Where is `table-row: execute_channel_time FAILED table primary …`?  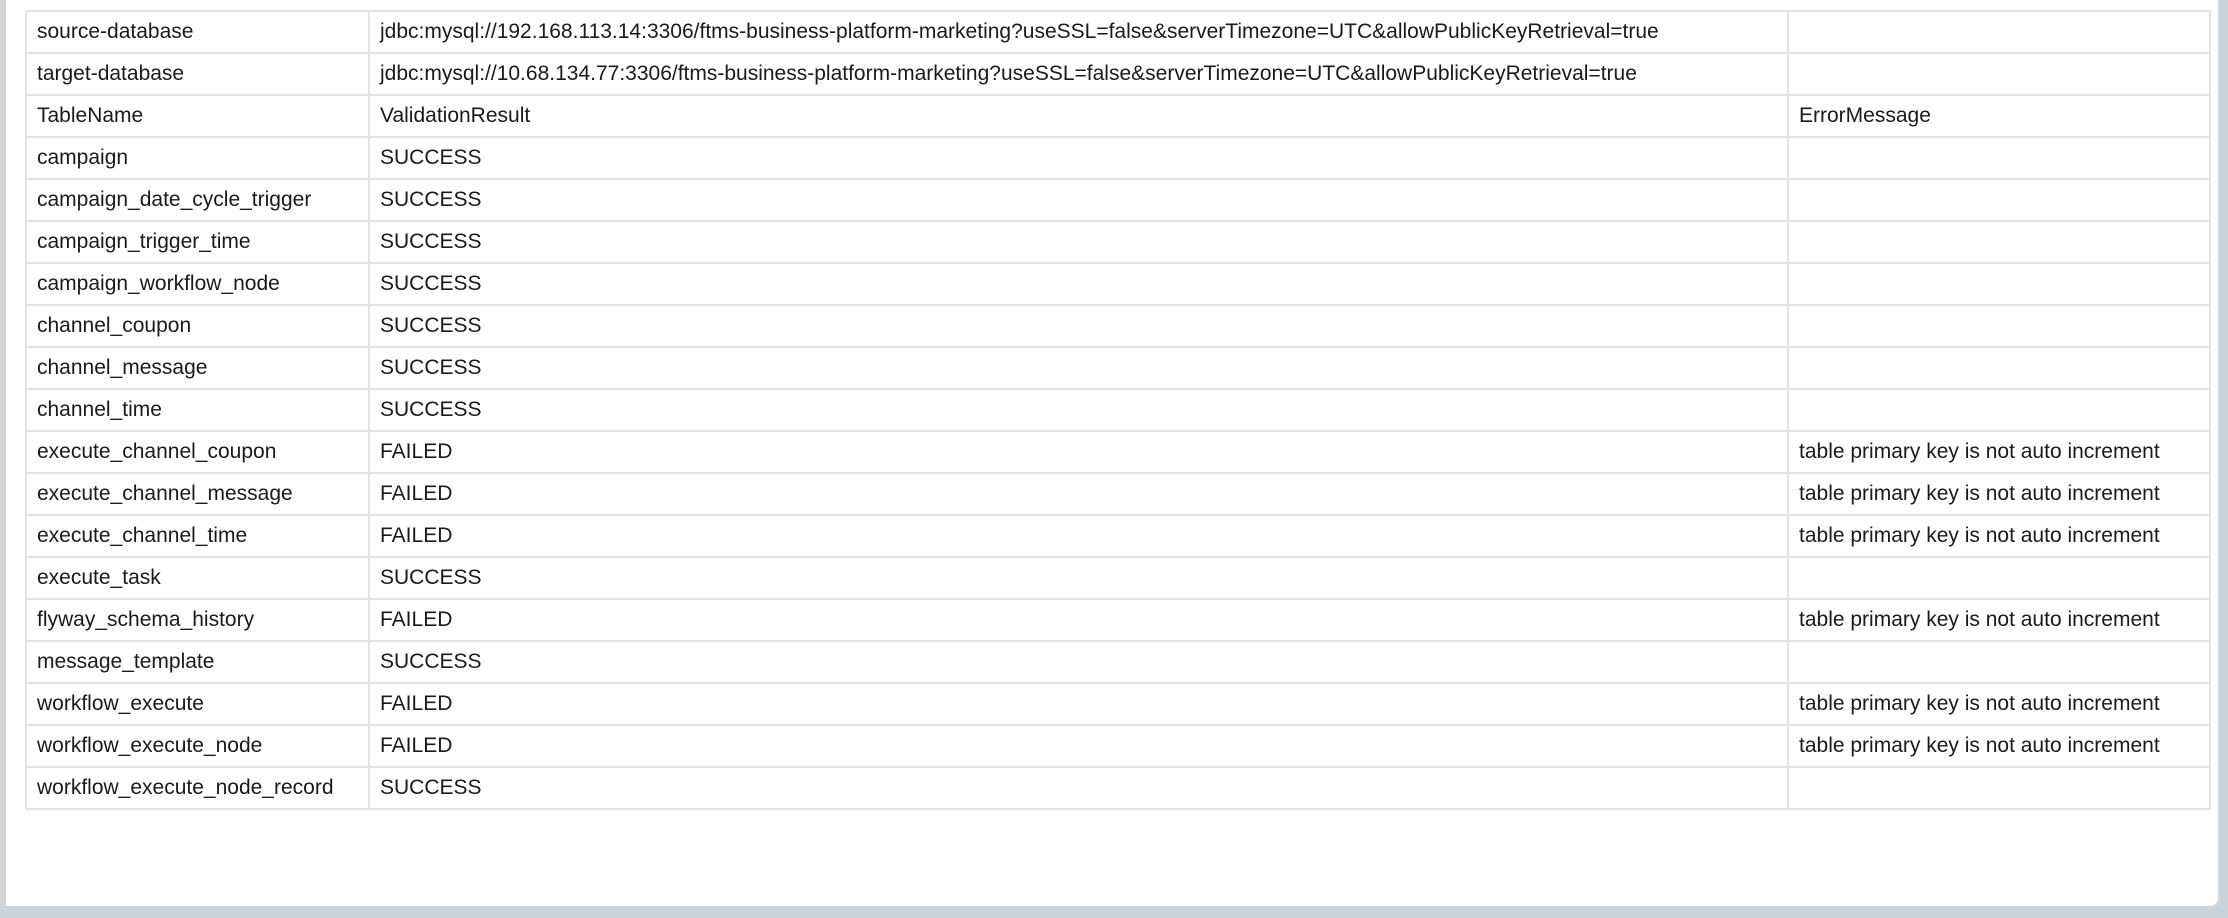 table-row: execute_channel_time FAILED table primary … is located at coordinates (1118, 536).